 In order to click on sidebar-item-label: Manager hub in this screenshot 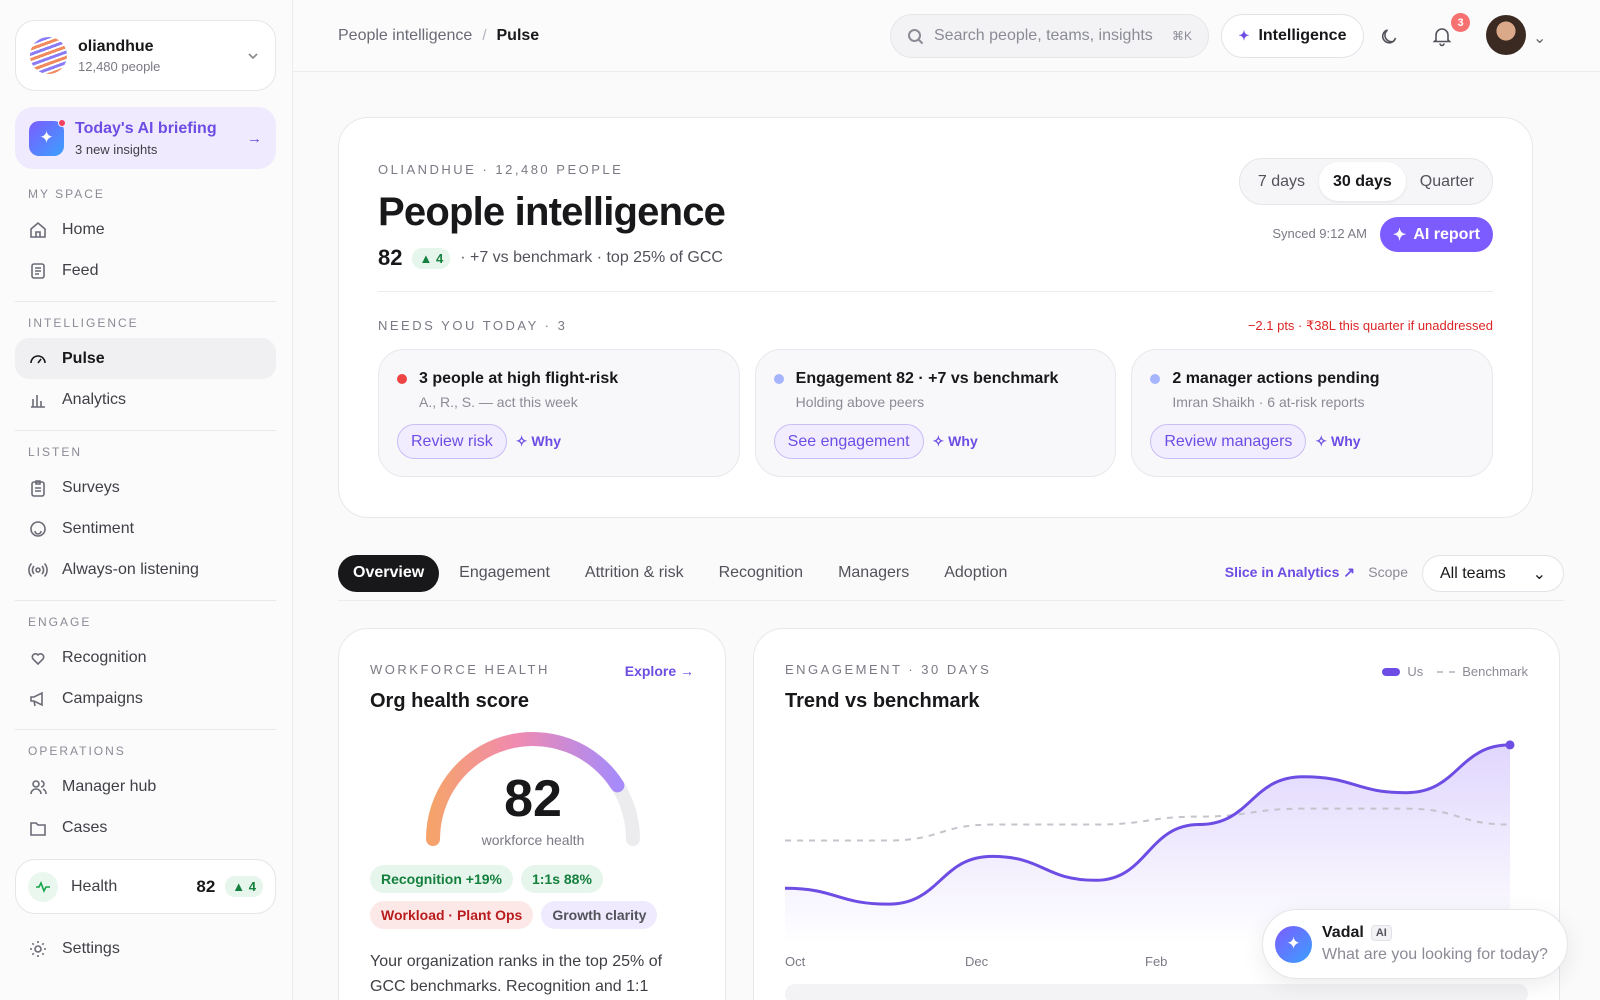, I will do `click(109, 786)`.